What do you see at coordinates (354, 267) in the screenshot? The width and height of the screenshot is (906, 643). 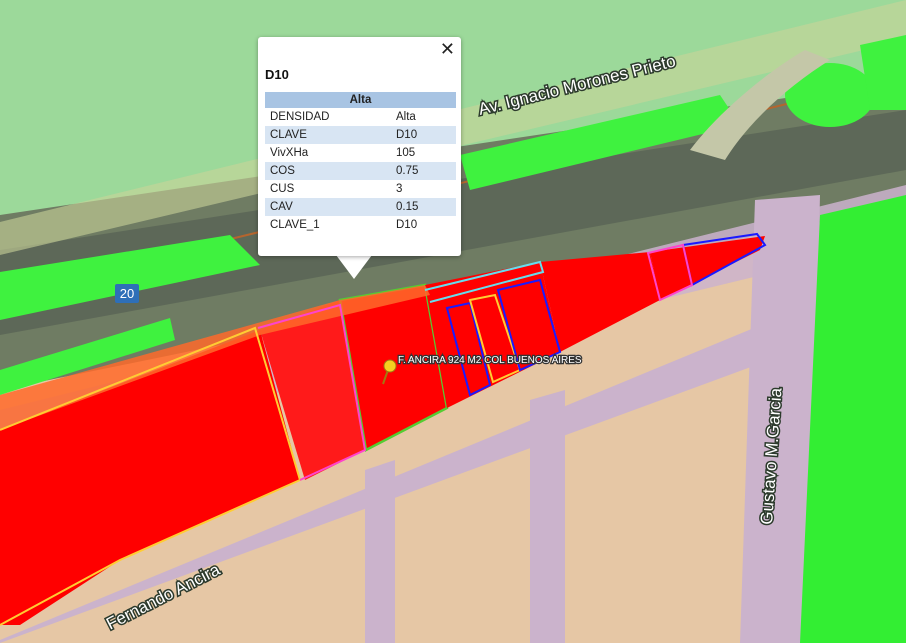 I see `popup-tail` at bounding box center [354, 267].